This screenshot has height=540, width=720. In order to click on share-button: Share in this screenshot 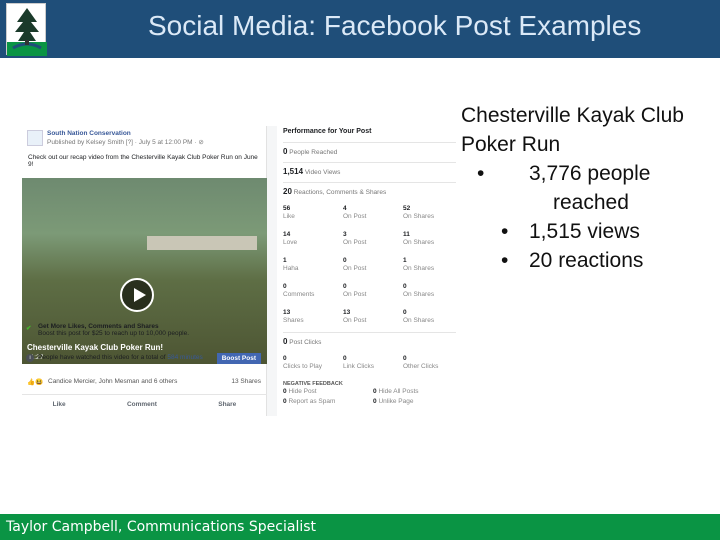, I will do `click(227, 404)`.